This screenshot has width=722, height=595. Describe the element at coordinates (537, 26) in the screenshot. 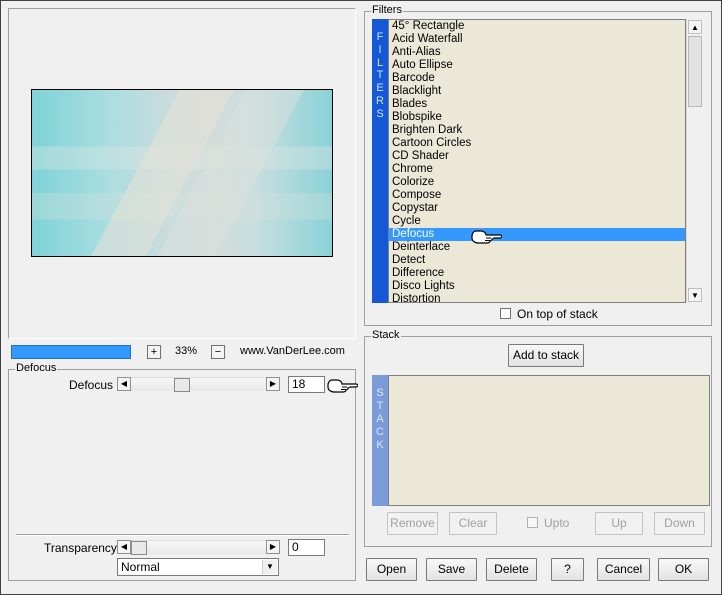

I see `filter-list-item: 45° Rectangle` at that location.